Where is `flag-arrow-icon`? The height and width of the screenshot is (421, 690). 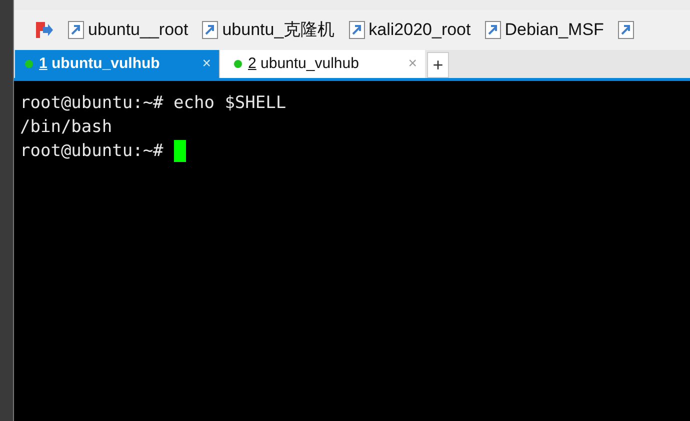
flag-arrow-icon is located at coordinates (44, 30).